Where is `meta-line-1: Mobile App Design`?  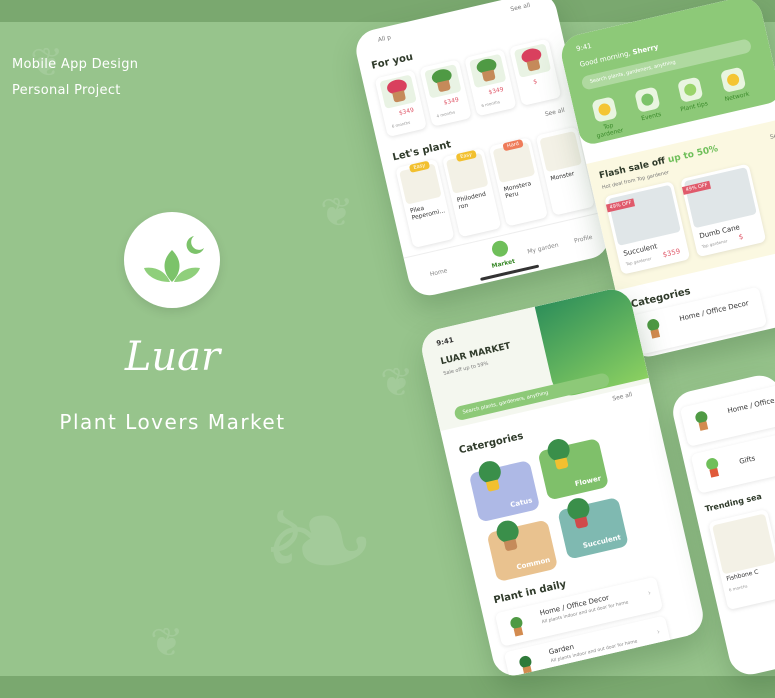 meta-line-1: Mobile App Design is located at coordinates (75, 64).